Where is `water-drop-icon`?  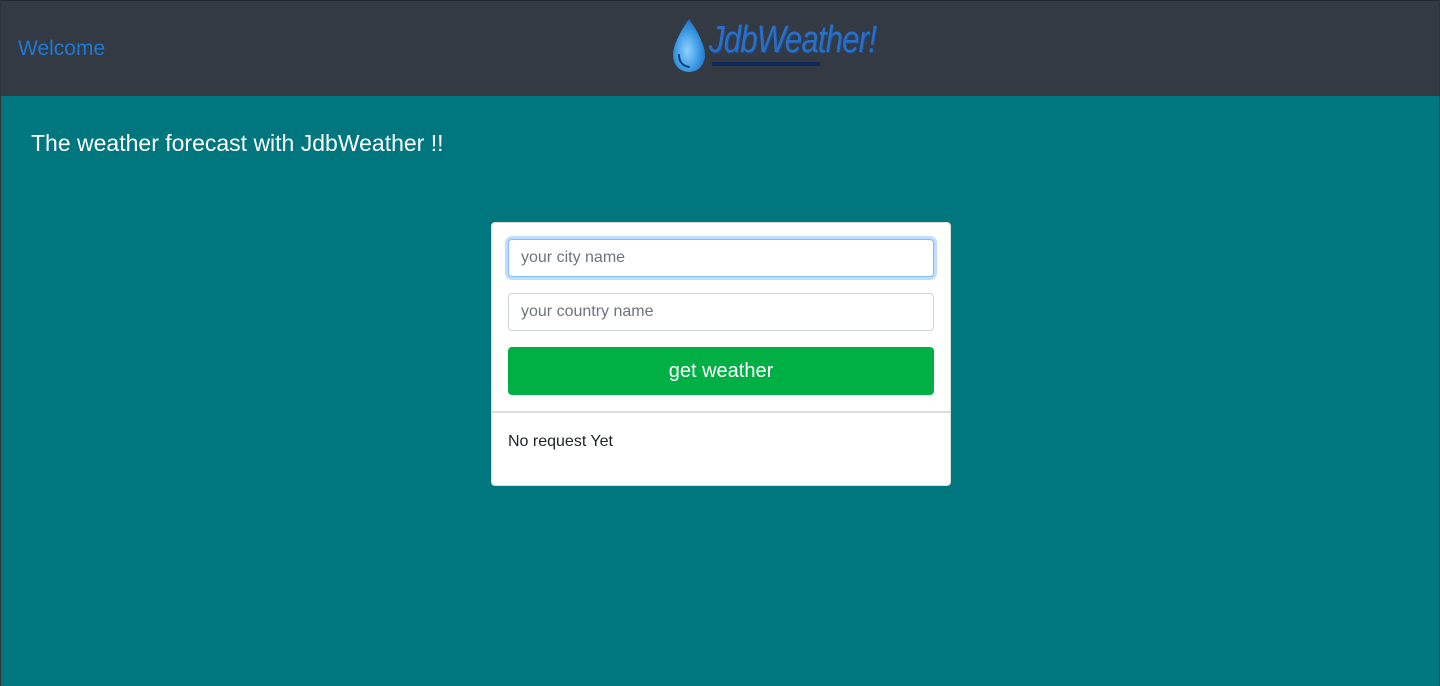
water-drop-icon is located at coordinates (689, 45).